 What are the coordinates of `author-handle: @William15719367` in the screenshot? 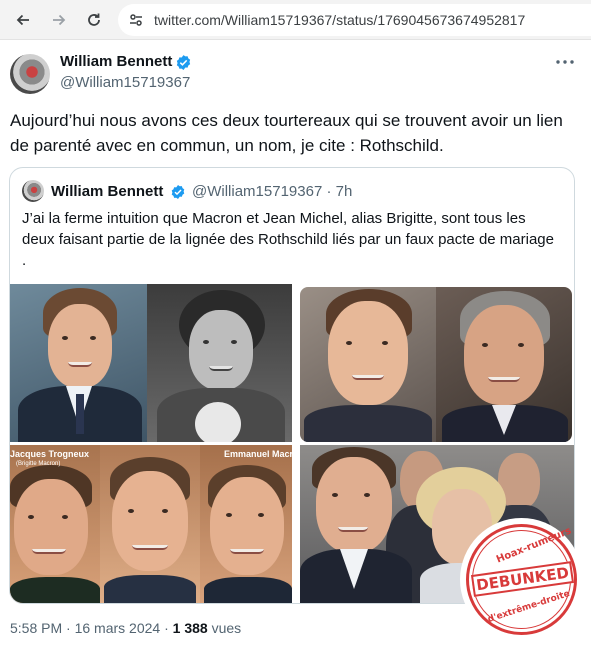 It's located at (125, 82).